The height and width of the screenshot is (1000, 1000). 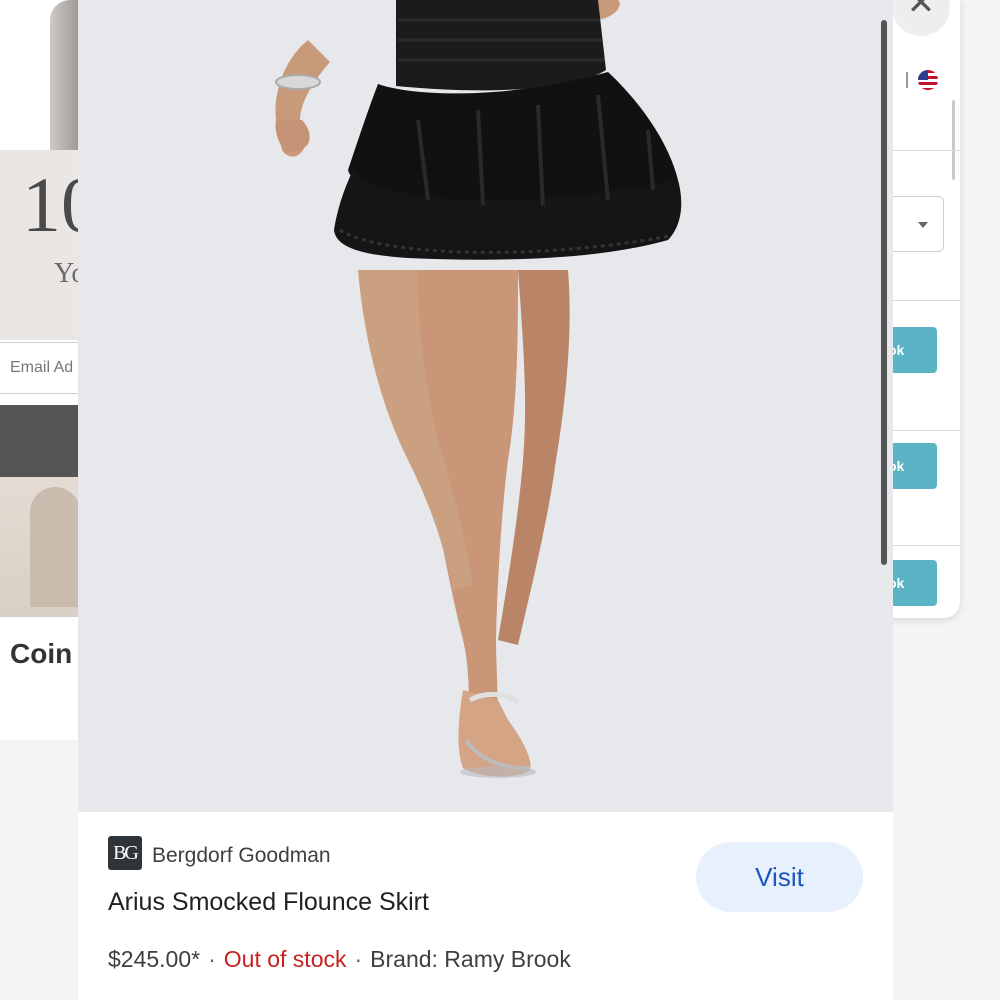 What do you see at coordinates (41, 653) in the screenshot?
I see `coin-heading: Coin` at bounding box center [41, 653].